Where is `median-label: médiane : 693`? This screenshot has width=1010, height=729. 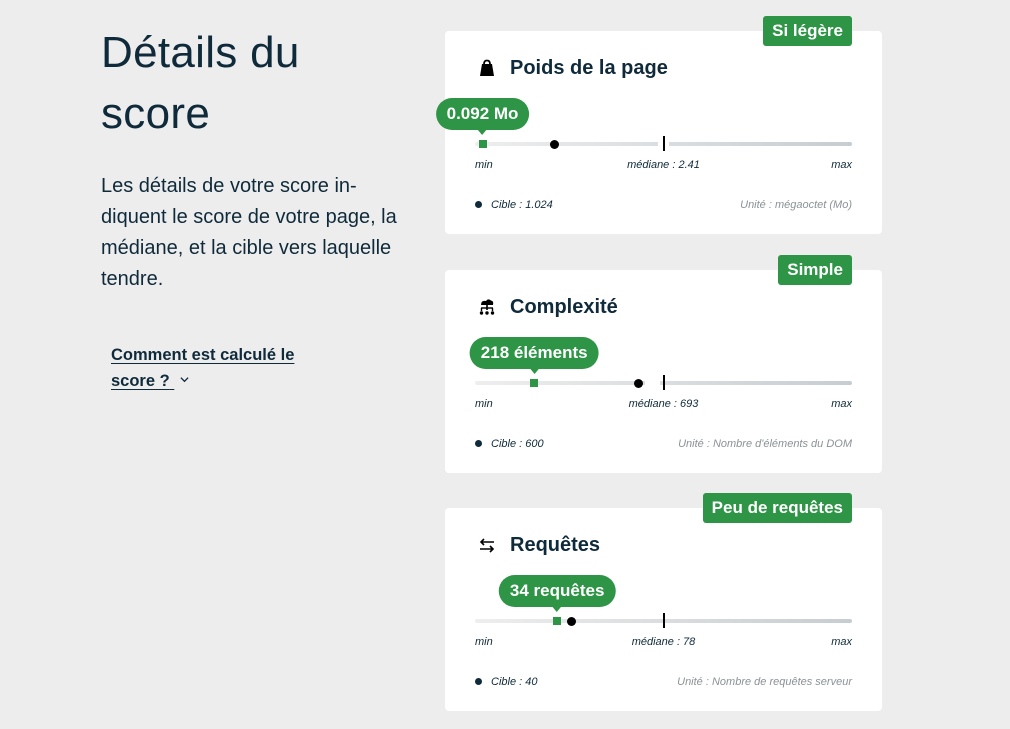
median-label: médiane : 693 is located at coordinates (663, 404).